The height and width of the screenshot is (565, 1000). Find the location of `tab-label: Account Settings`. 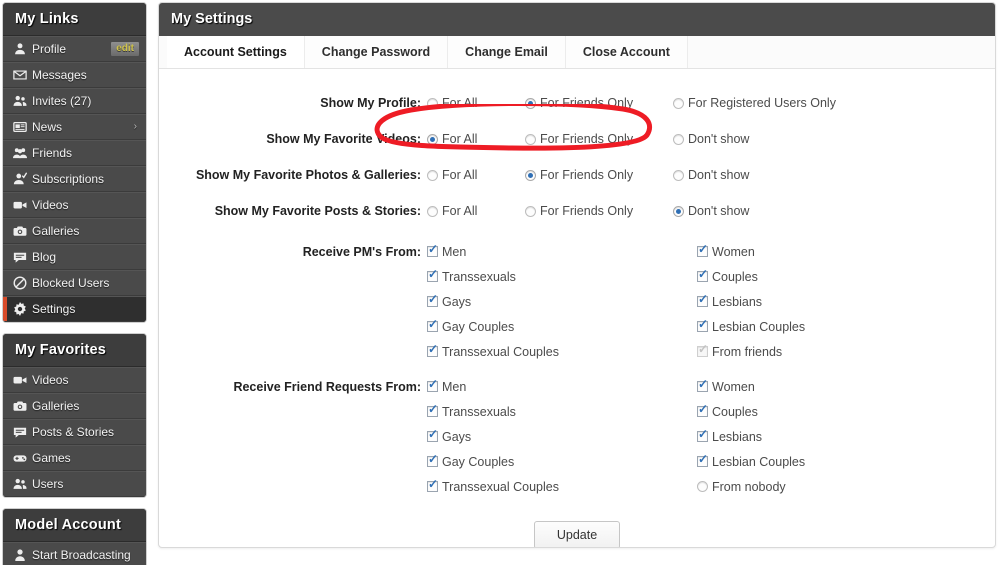

tab-label: Account Settings is located at coordinates (235, 52).